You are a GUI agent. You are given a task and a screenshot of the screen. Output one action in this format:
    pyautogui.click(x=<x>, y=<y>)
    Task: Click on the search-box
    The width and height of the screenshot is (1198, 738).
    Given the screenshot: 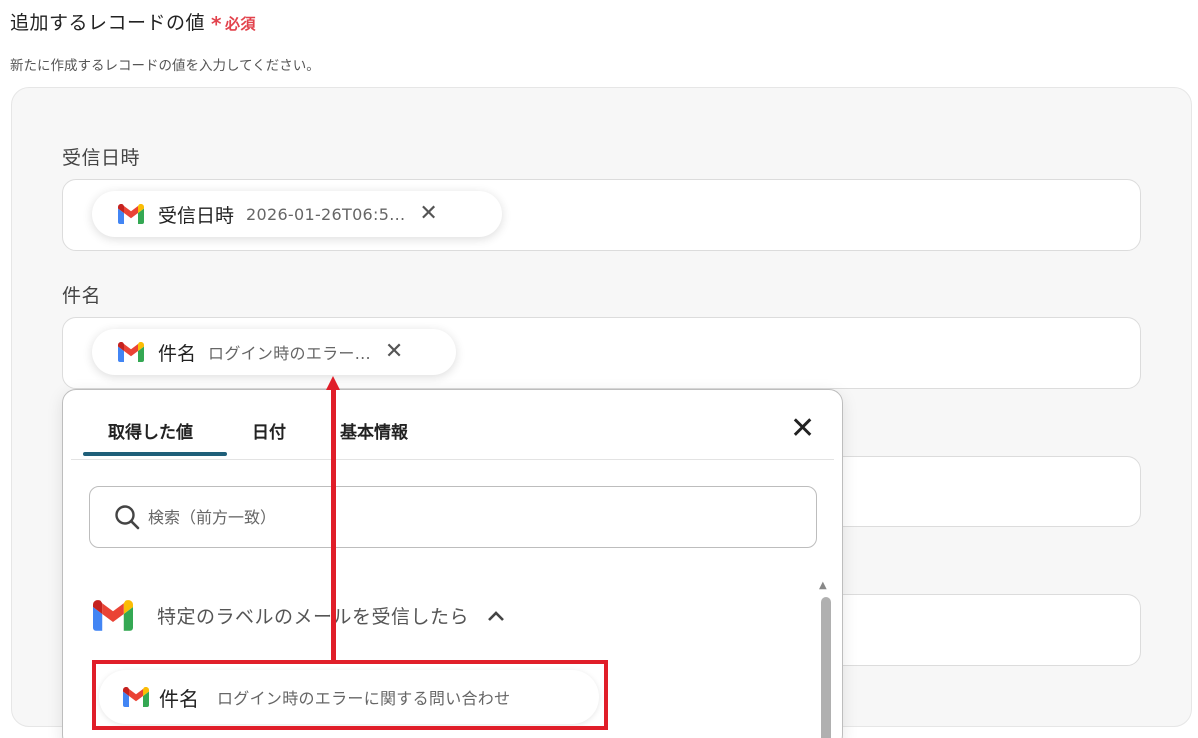 What is the action you would take?
    pyautogui.click(x=453, y=517)
    